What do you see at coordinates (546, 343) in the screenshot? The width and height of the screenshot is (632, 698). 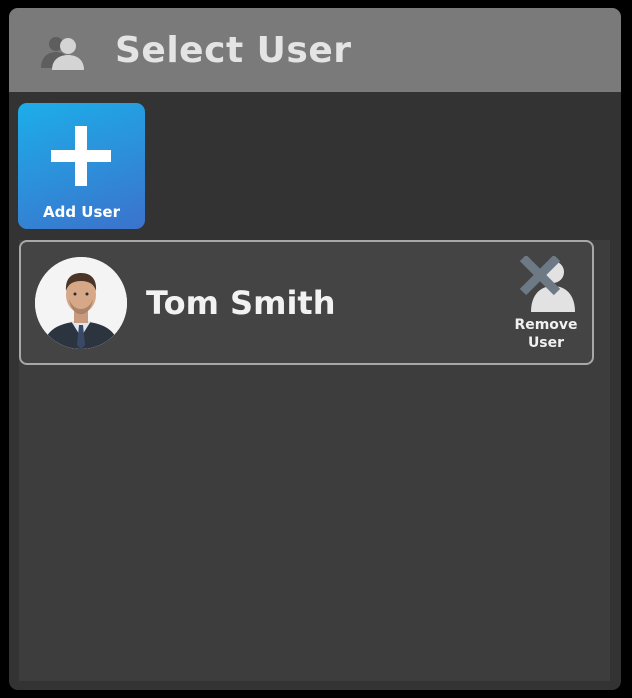 I see `remove-label-line2: User` at bounding box center [546, 343].